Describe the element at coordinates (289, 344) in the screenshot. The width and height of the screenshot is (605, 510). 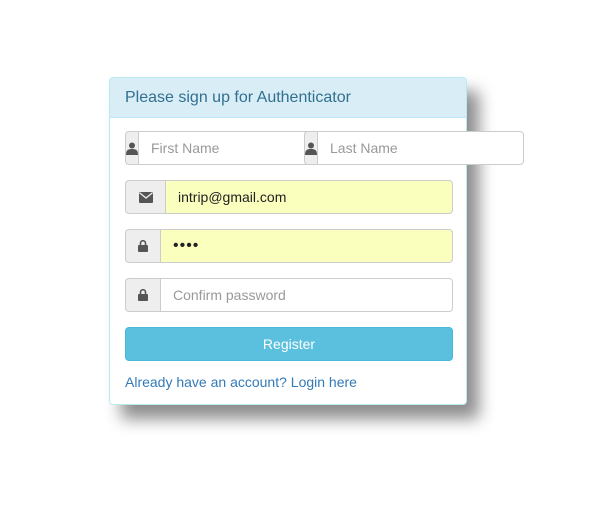
I see `register-button: Register` at that location.